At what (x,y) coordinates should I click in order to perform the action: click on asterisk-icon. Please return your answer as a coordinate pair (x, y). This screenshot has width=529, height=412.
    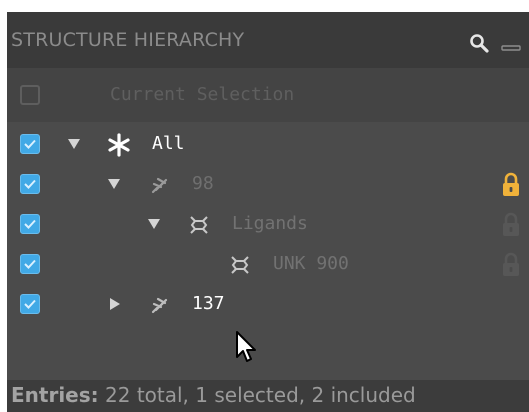
    Looking at the image, I should click on (119, 145).